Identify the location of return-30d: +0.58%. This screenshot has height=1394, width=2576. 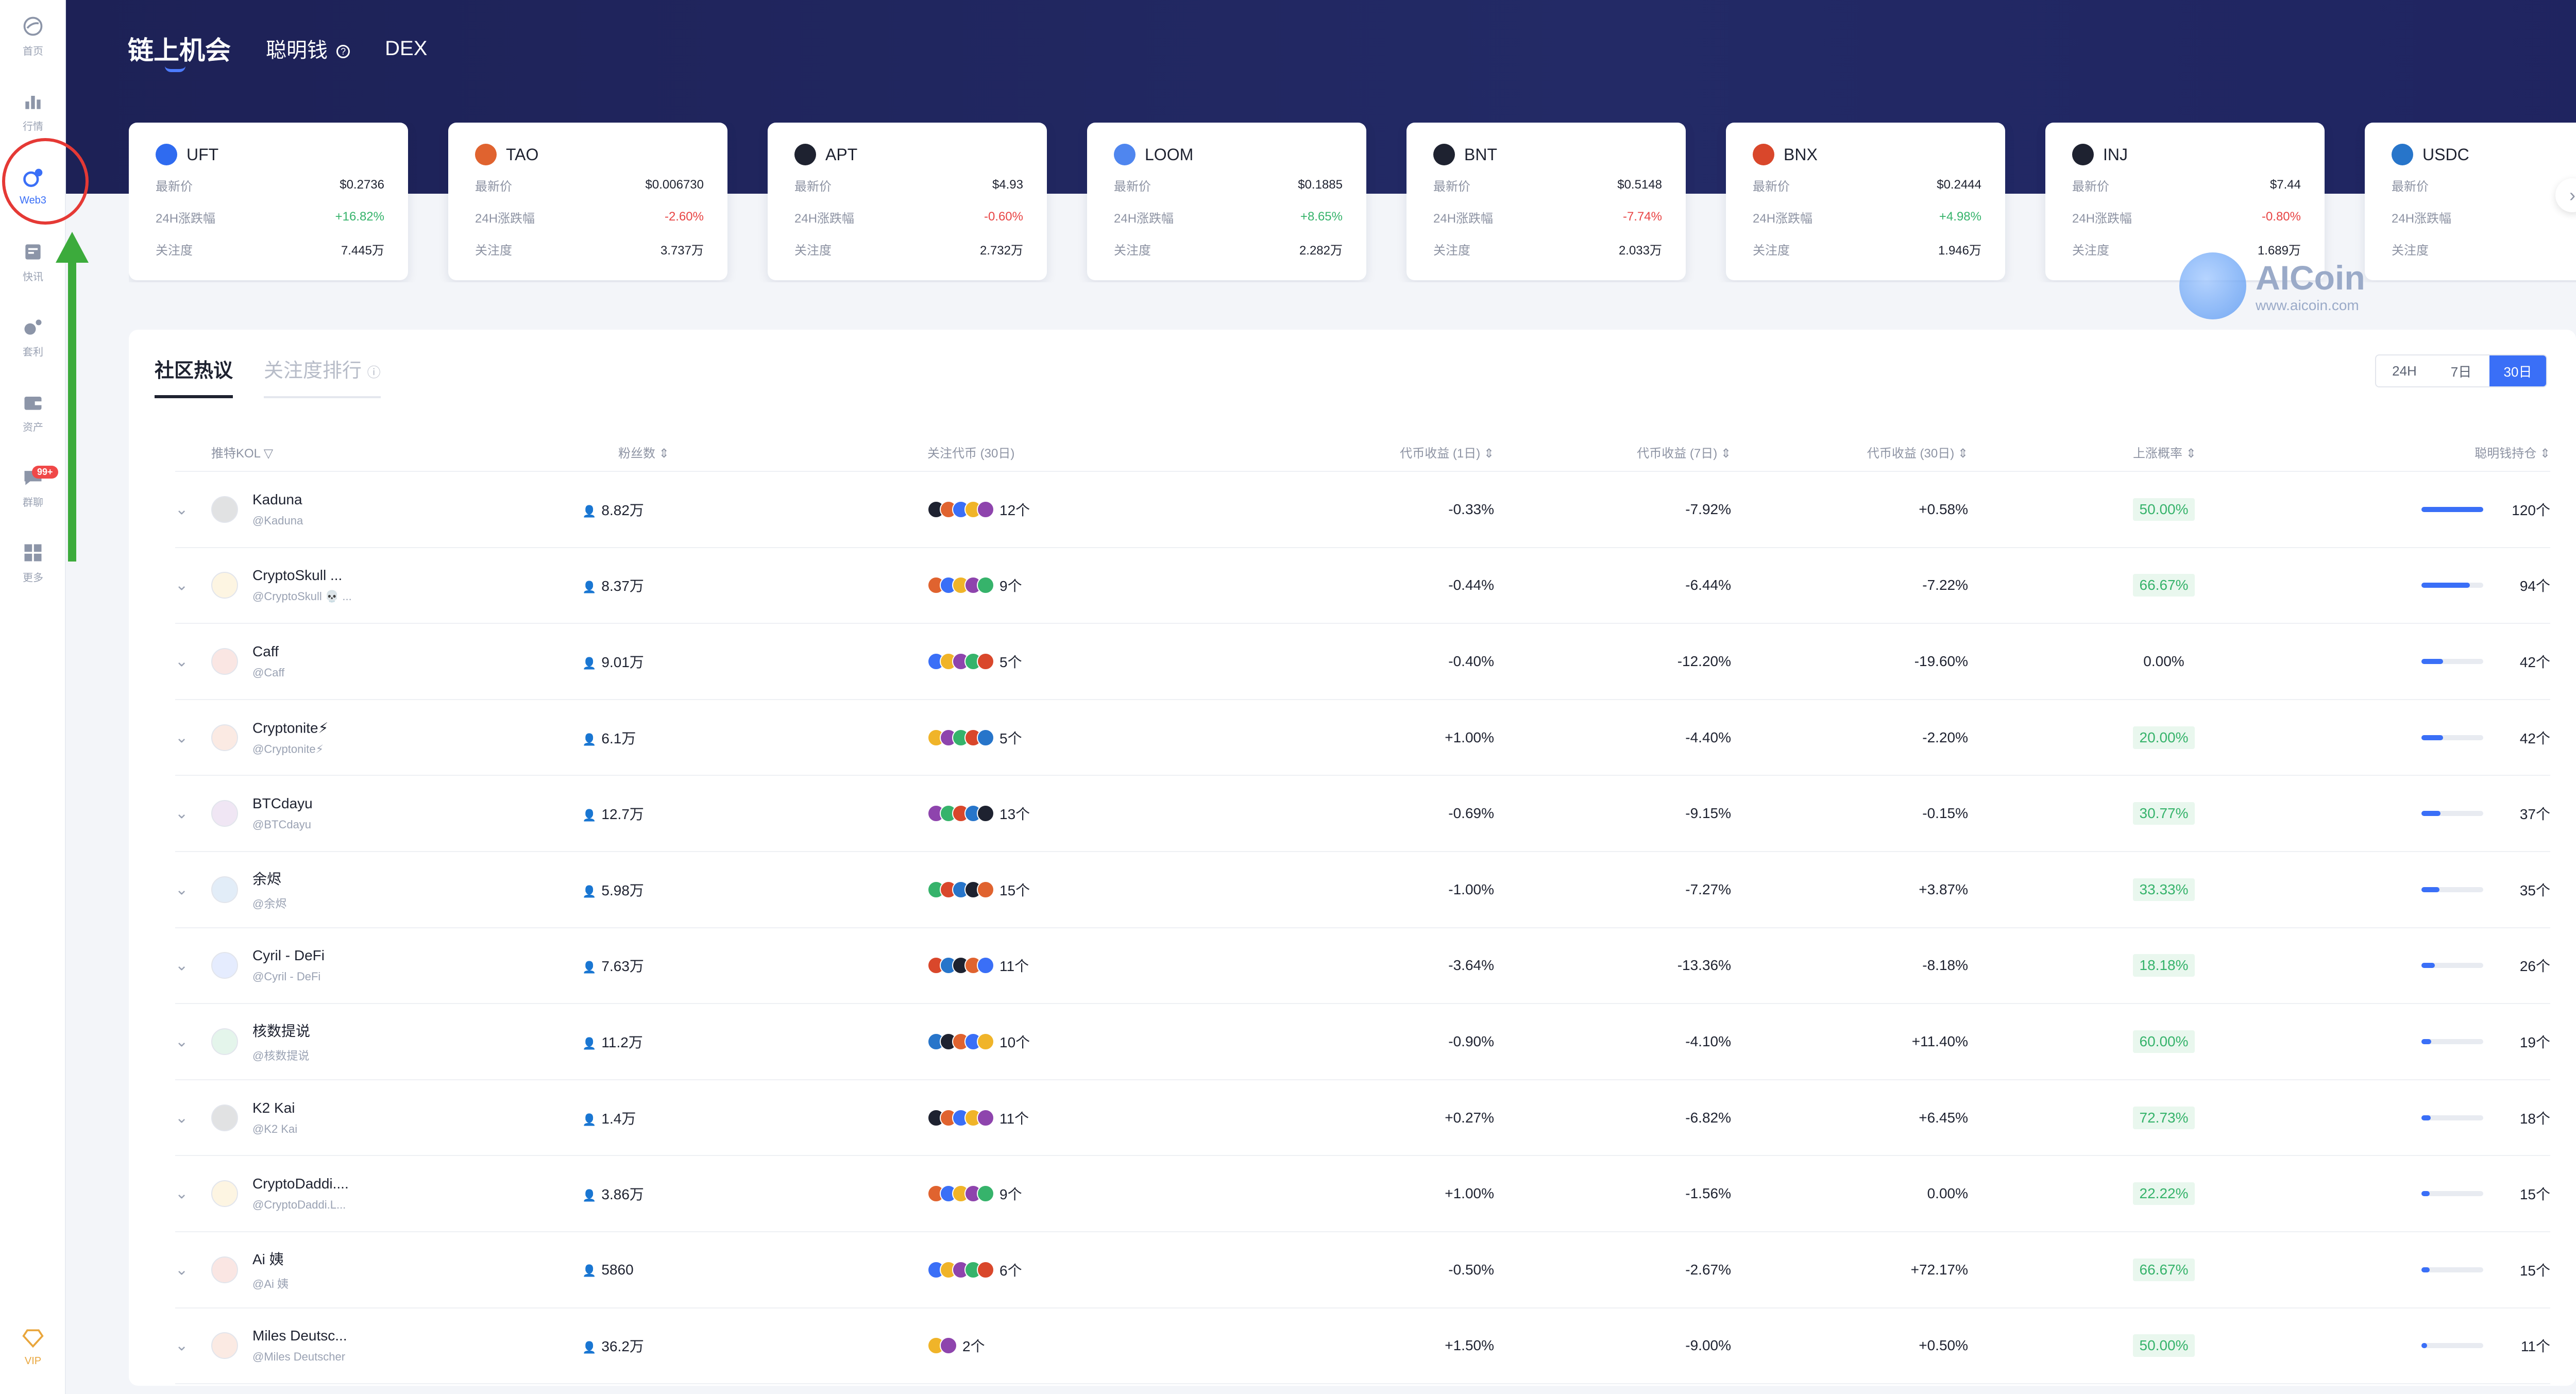
(1944, 509).